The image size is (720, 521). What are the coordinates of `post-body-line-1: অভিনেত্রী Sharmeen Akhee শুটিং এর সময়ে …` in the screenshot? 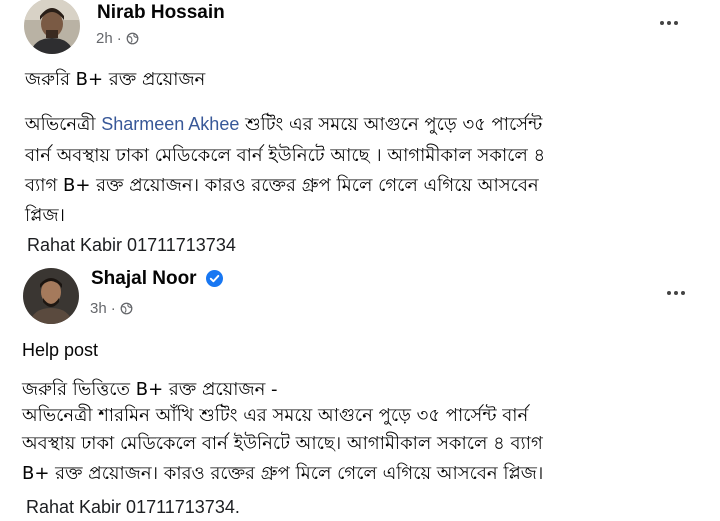 It's located at (283, 124).